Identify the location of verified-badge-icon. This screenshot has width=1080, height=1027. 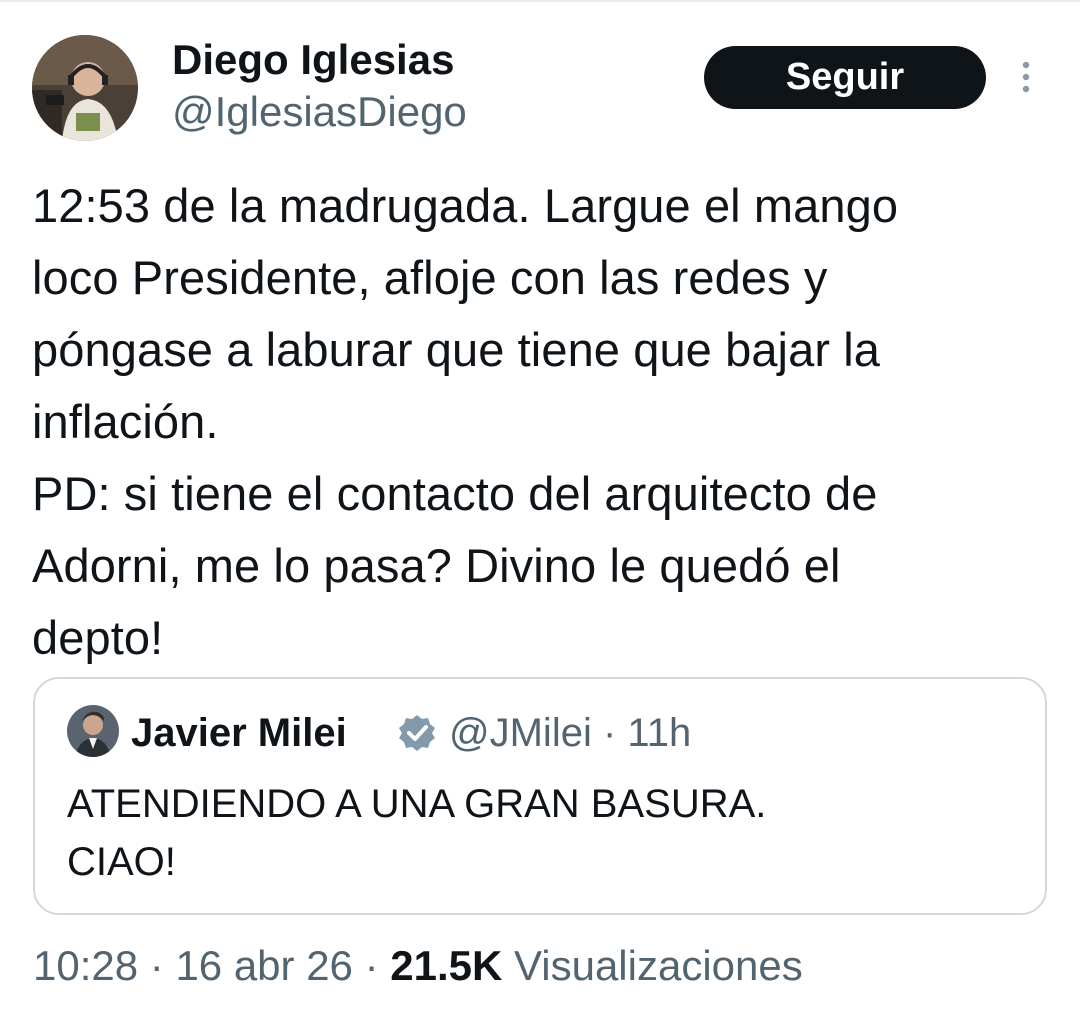
(417, 733).